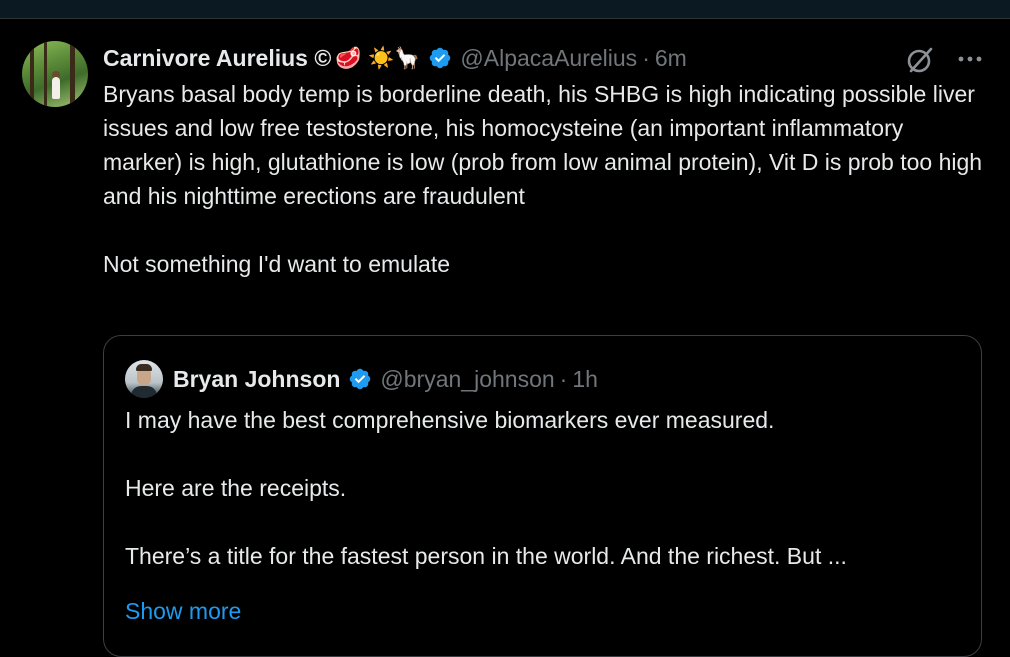  What do you see at coordinates (217, 58) in the screenshot?
I see `author-display-name: Carnivore Aurelius ©` at bounding box center [217, 58].